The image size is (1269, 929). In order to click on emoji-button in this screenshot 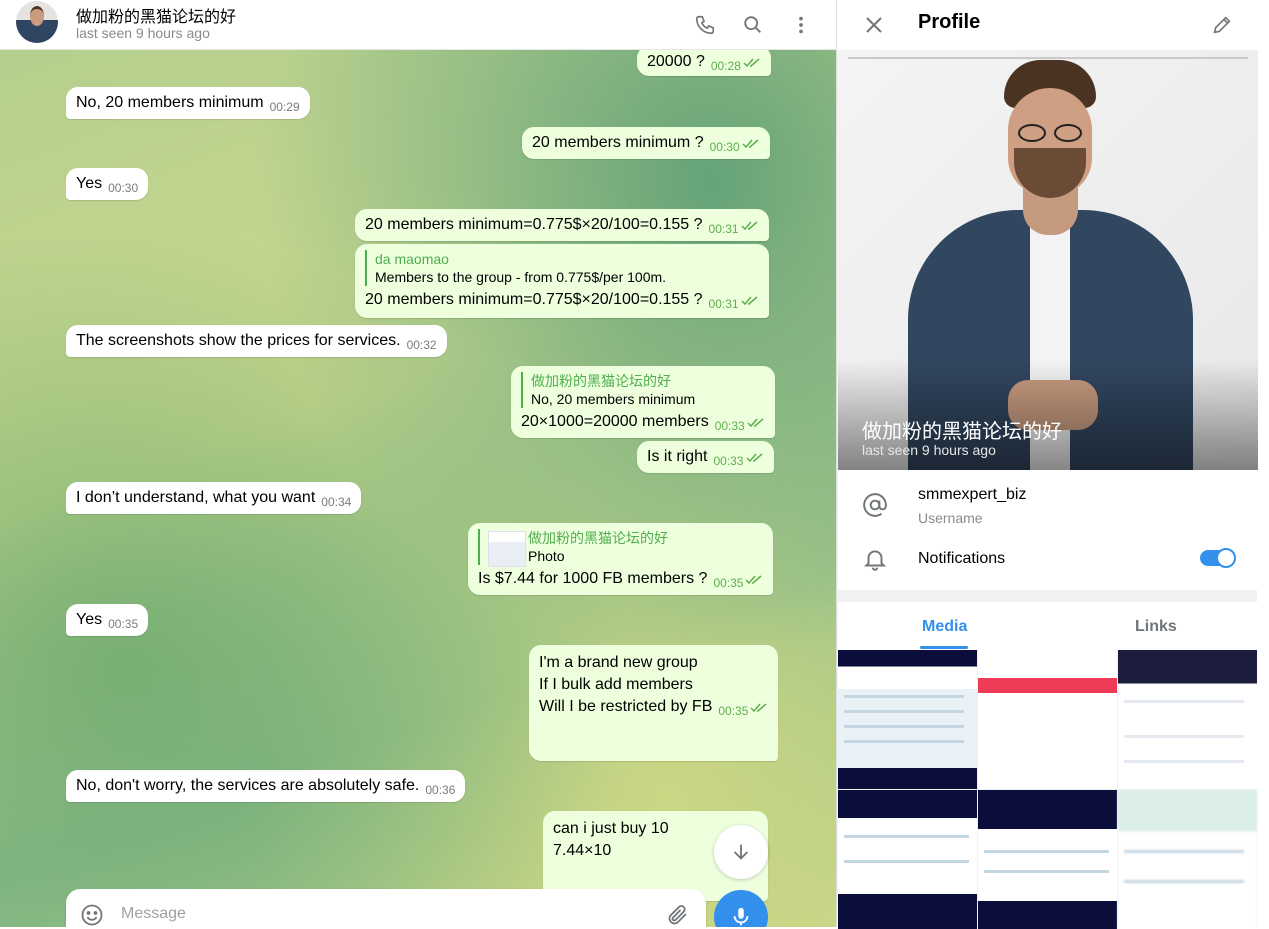, I will do `click(92, 915)`.